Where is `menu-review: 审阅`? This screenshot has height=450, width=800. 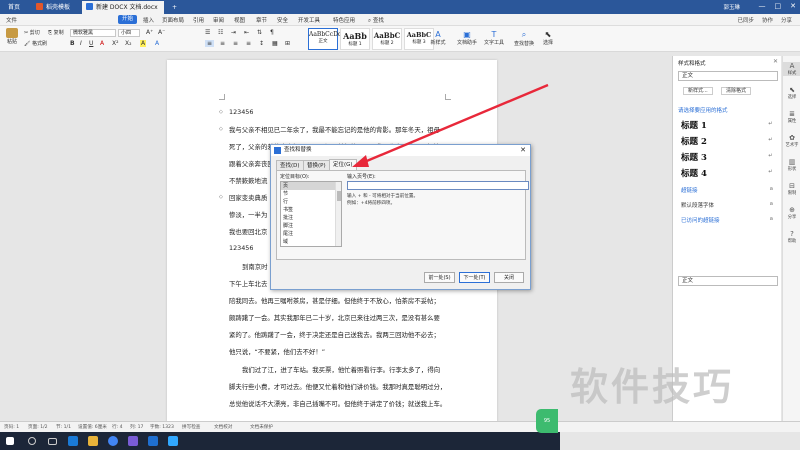 menu-review: 审阅 is located at coordinates (218, 20).